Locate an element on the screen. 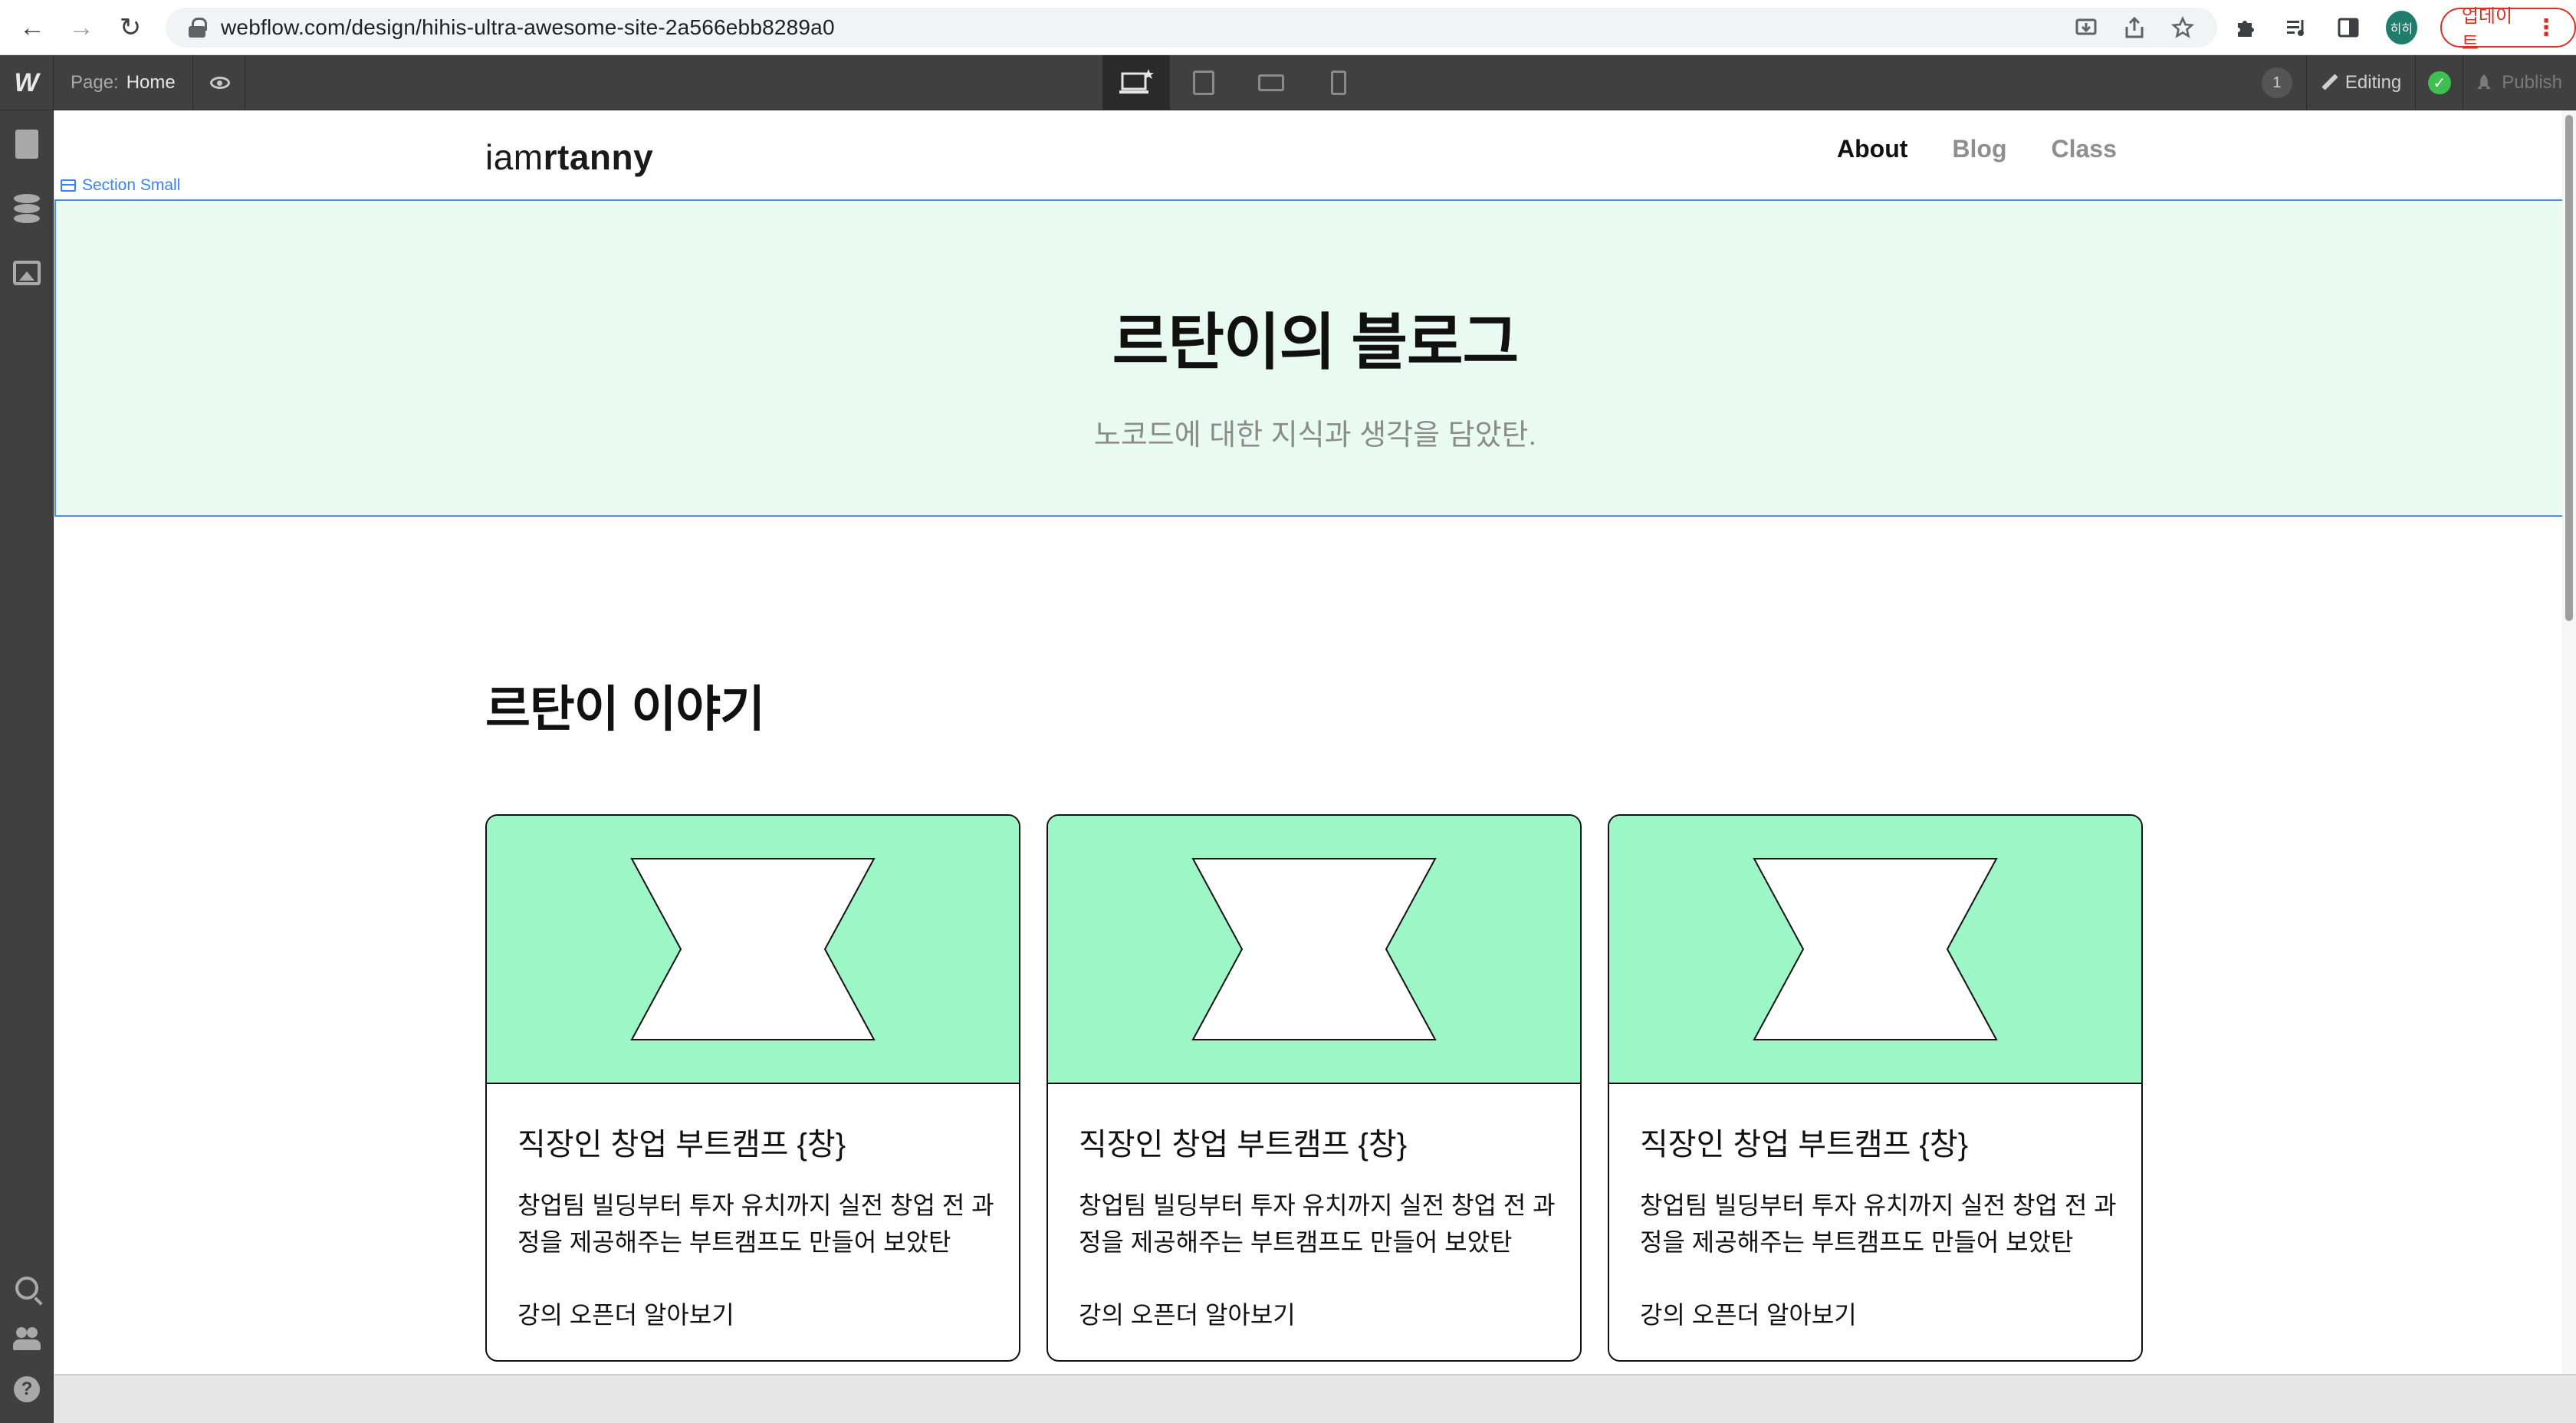  side-panel-icon is located at coordinates (2349, 27).